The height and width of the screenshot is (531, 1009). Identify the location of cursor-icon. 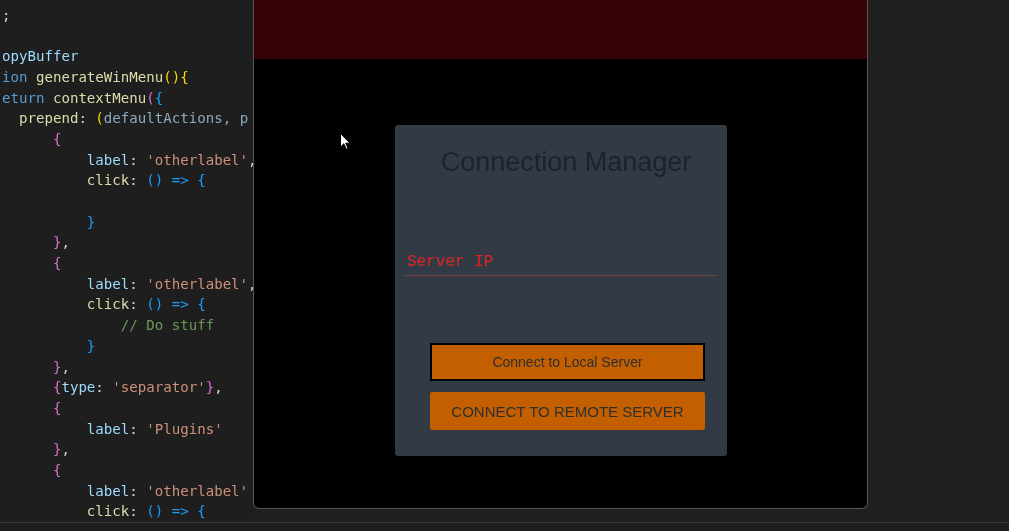
(345, 141).